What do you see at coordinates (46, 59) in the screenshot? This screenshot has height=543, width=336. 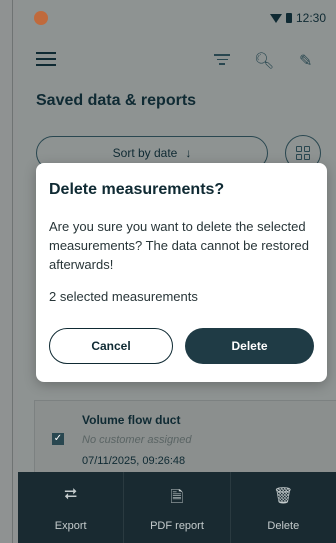 I see `hamburger-menu-icon` at bounding box center [46, 59].